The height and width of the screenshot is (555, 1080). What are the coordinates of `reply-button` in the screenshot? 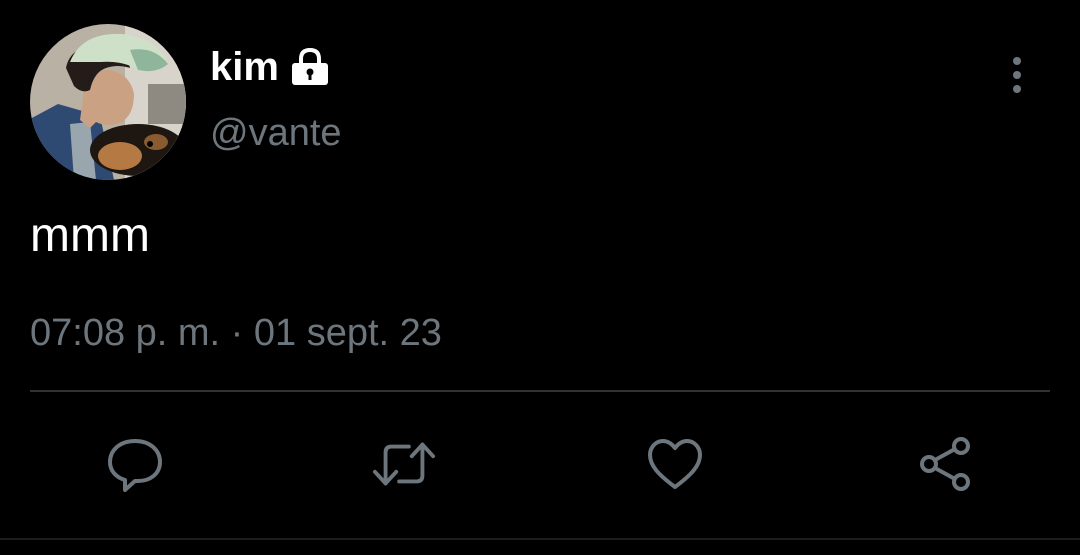 It's located at (135, 464).